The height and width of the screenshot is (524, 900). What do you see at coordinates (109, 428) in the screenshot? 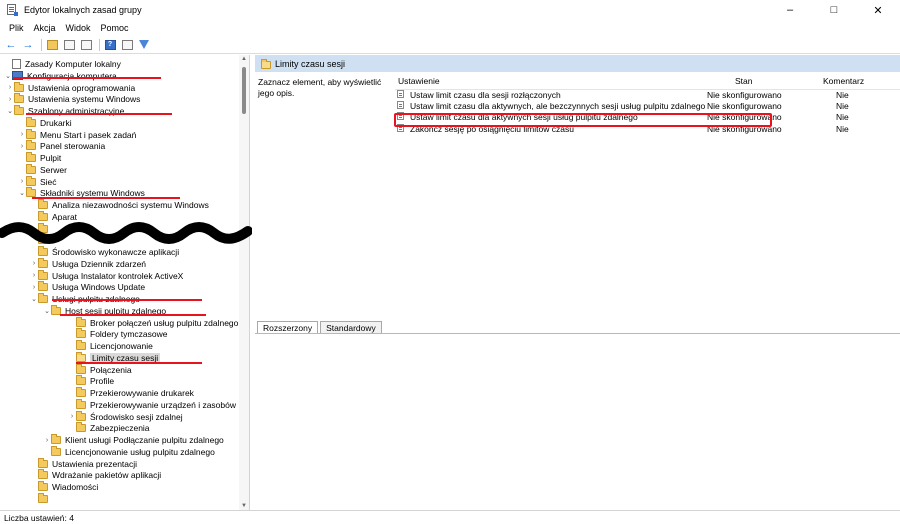
I see `tree-item: Zabezpieczenia` at bounding box center [109, 428].